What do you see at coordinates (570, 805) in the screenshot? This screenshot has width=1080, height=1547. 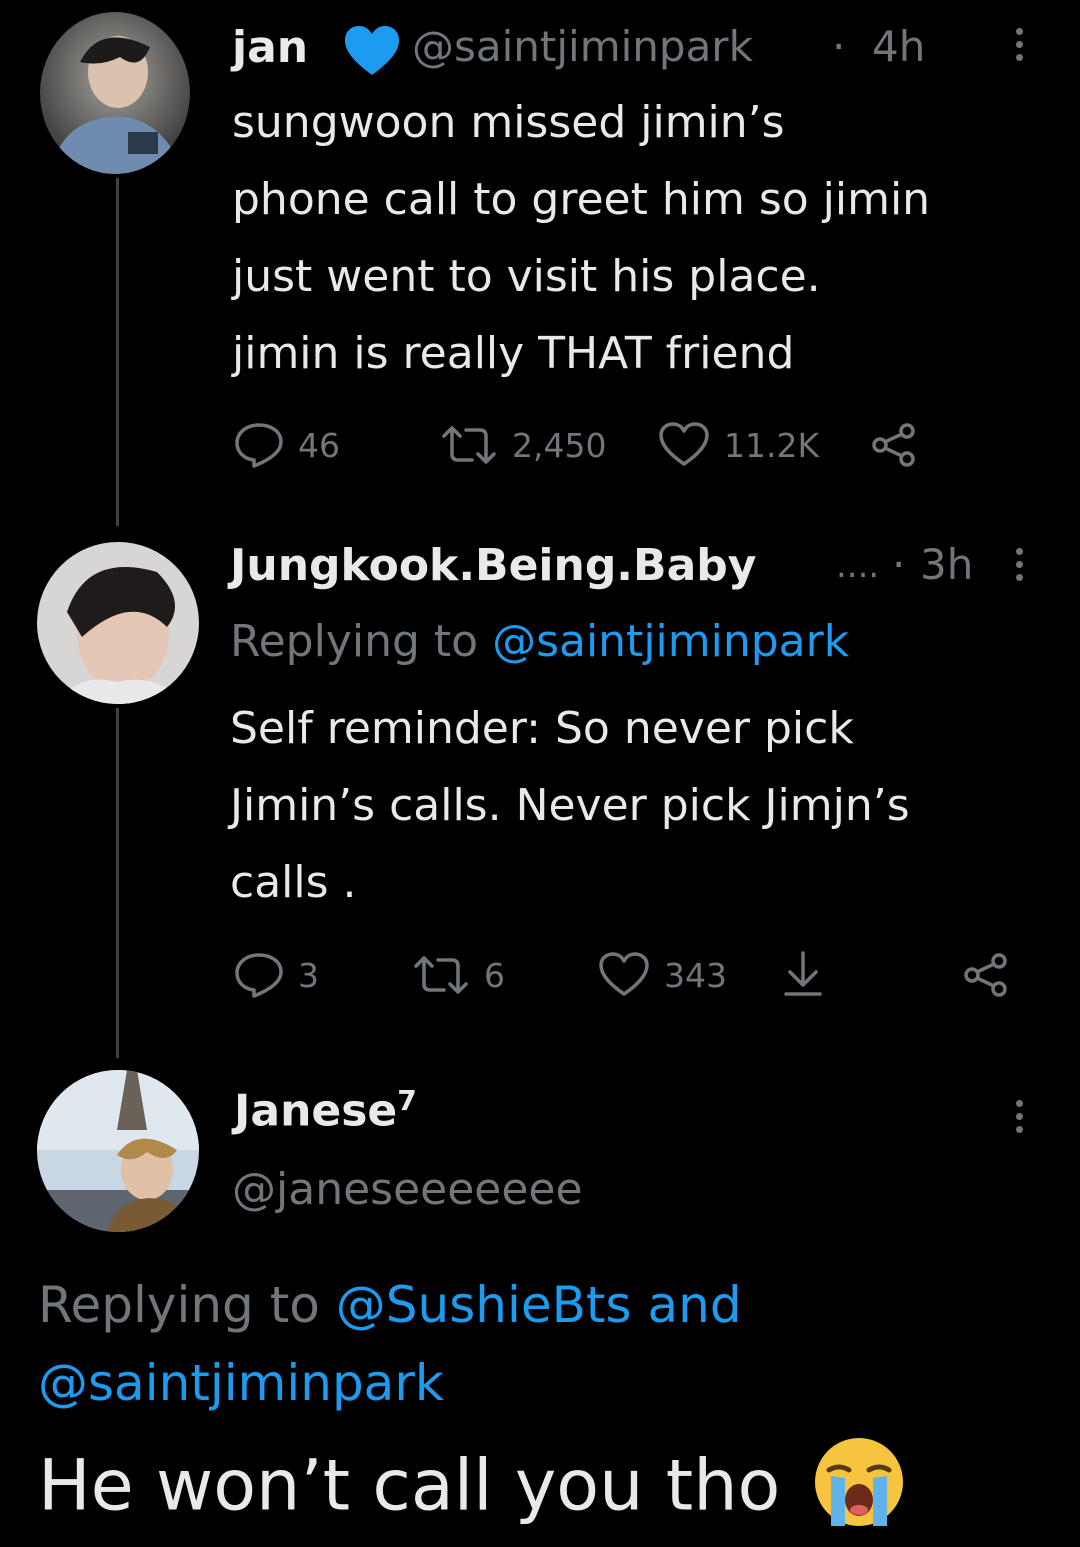 I see `tweet-text-line: Jimin’s calls. Never pick Jimjn’s` at bounding box center [570, 805].